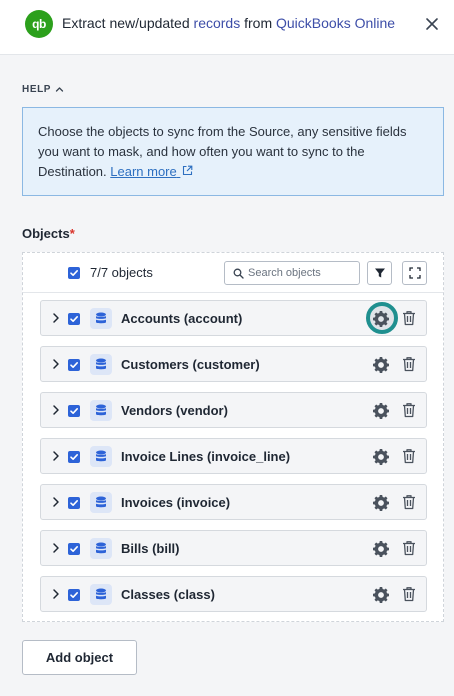 This screenshot has width=454, height=696. What do you see at coordinates (190, 364) in the screenshot?
I see `object-name: Customers (customer)` at bounding box center [190, 364].